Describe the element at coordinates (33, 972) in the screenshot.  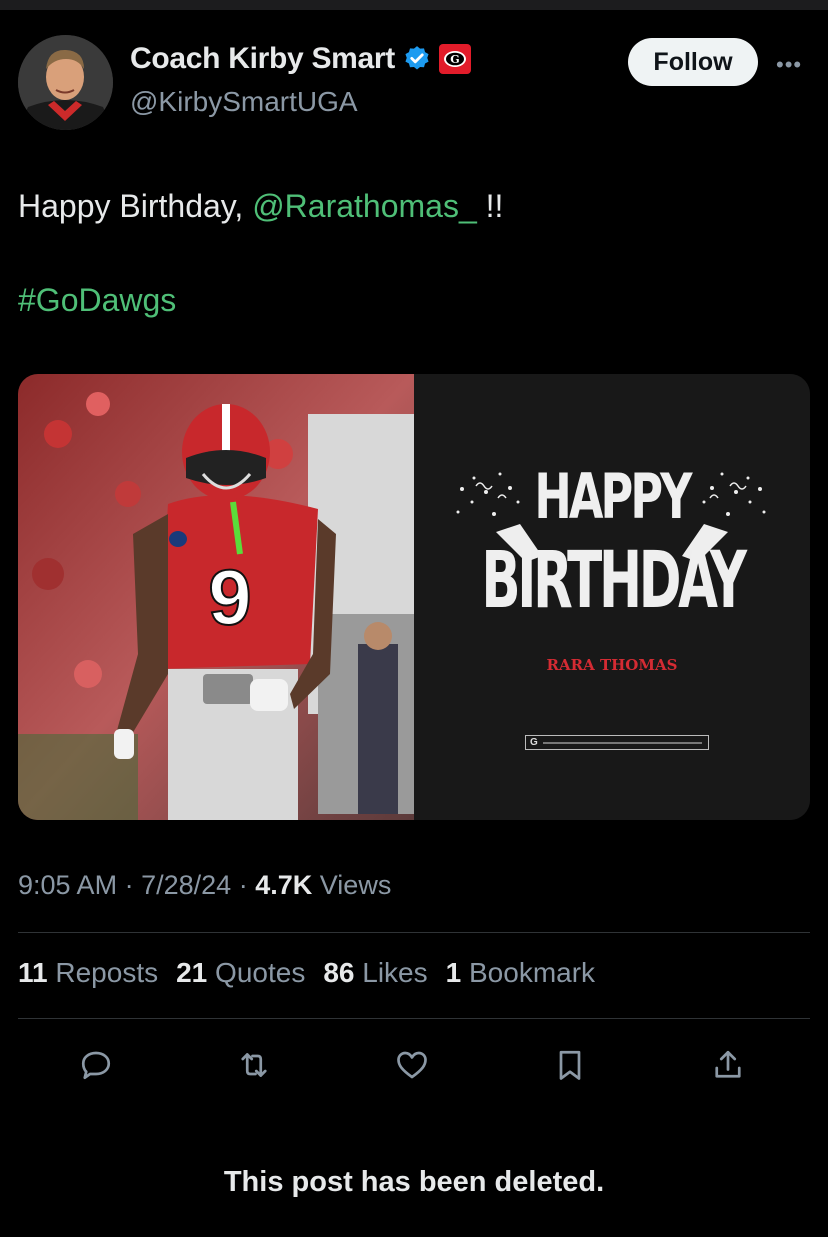
I see `reposts-count: 11` at that location.